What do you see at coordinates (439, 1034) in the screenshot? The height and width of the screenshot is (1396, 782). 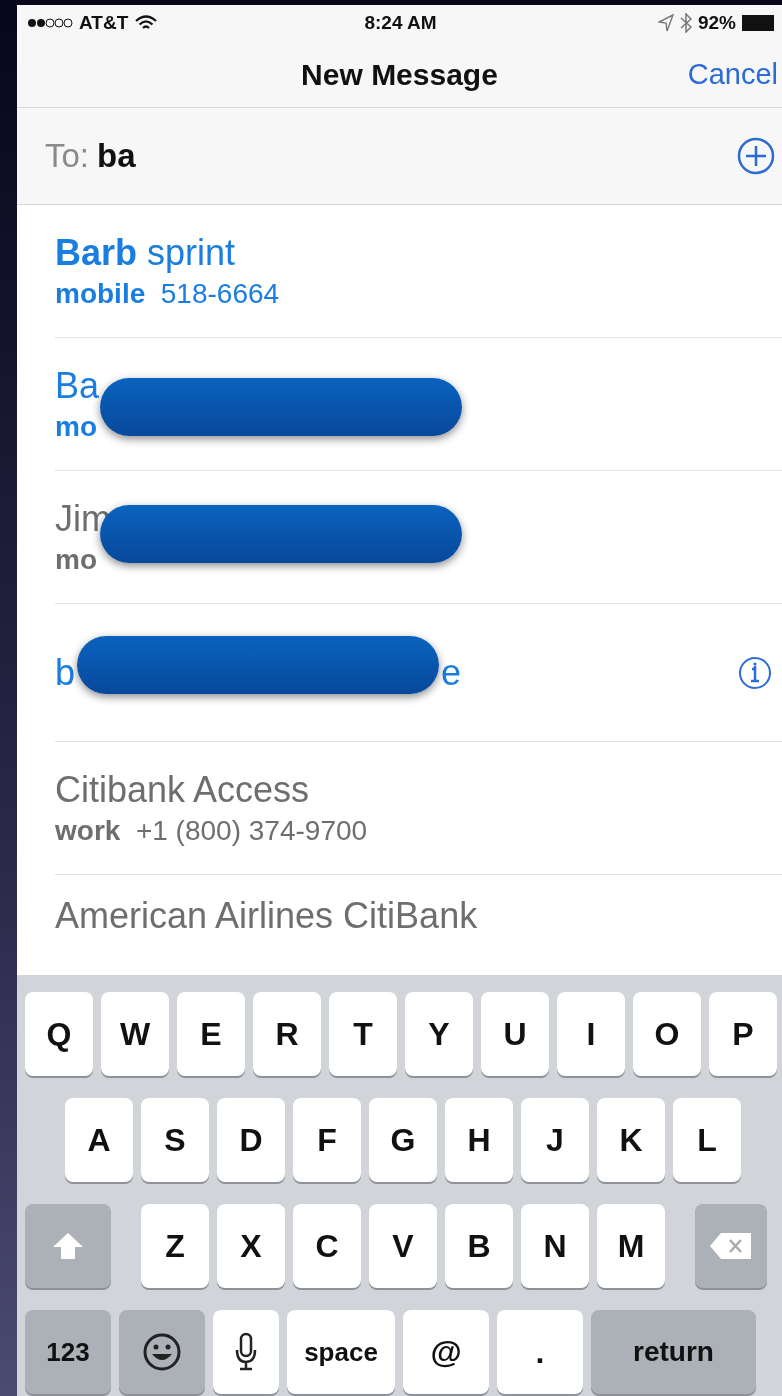 I see `keyboard-key: Y` at bounding box center [439, 1034].